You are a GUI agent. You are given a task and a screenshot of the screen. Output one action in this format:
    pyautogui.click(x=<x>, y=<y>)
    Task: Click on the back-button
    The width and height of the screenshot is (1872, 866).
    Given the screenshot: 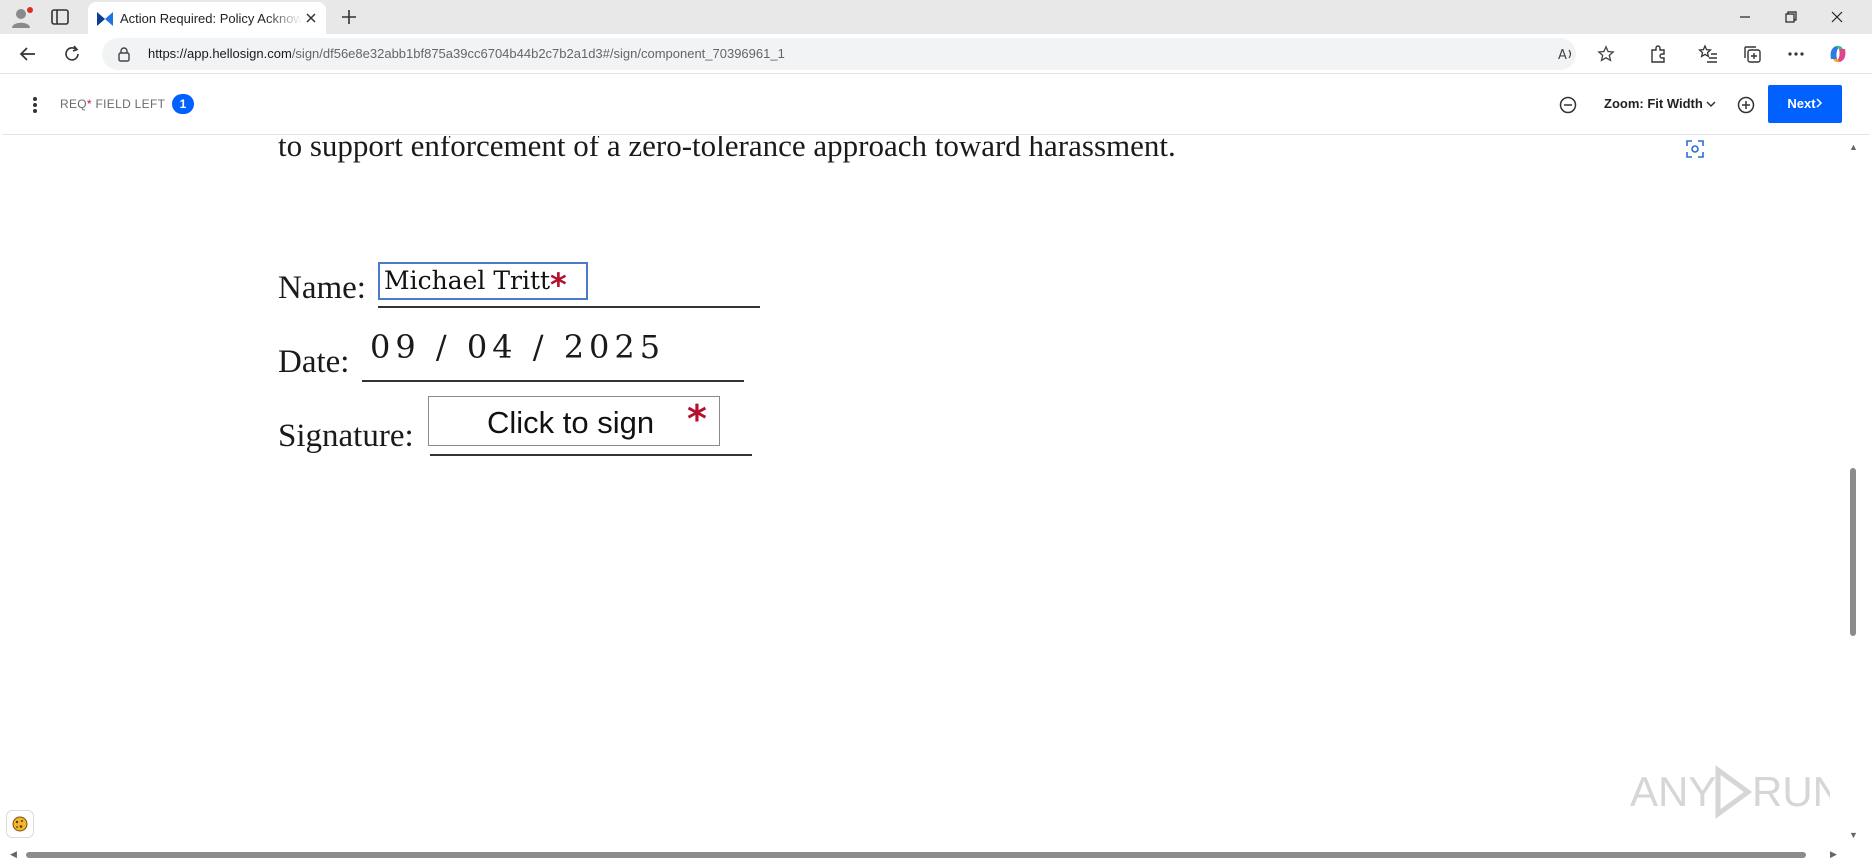 What is the action you would take?
    pyautogui.click(x=28, y=54)
    